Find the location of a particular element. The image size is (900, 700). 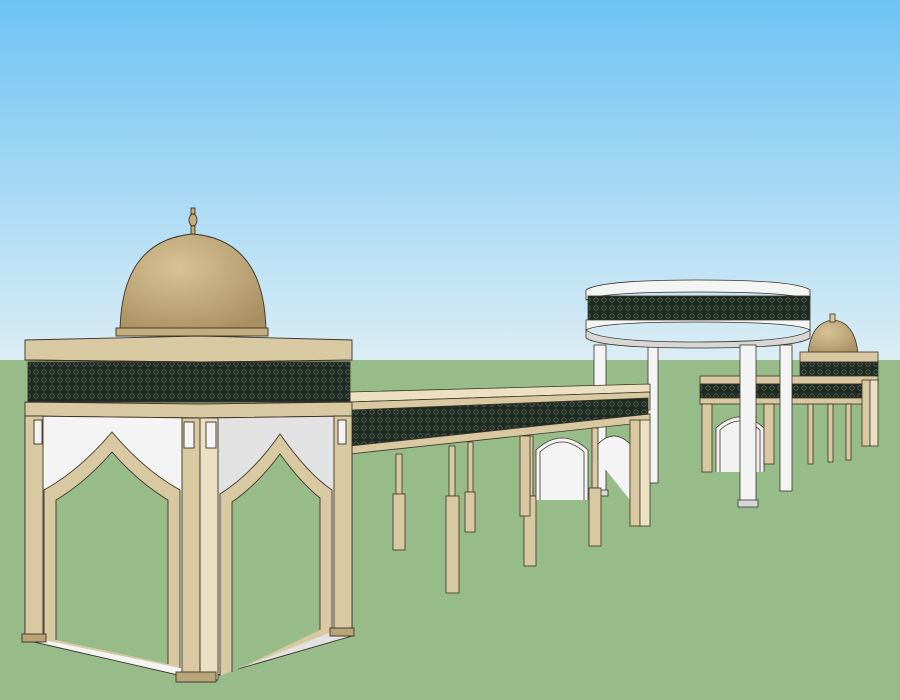

lattice-frieze is located at coordinates (189, 382).